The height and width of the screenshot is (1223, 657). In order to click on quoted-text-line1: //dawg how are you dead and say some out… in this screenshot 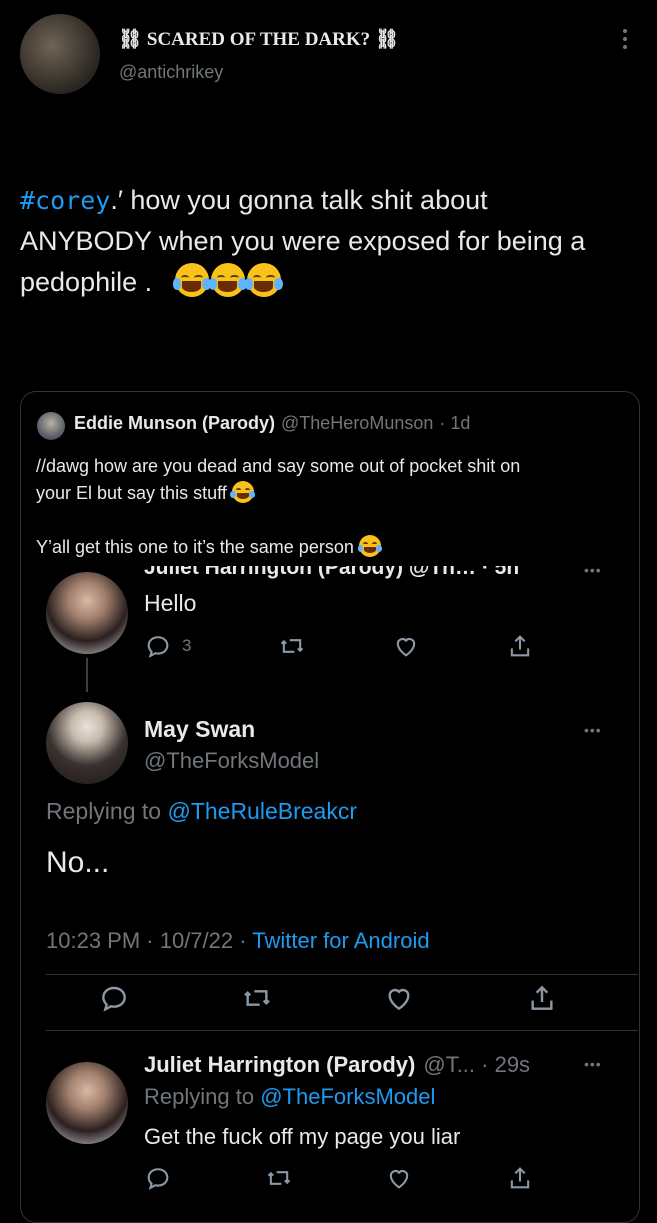, I will do `click(278, 466)`.